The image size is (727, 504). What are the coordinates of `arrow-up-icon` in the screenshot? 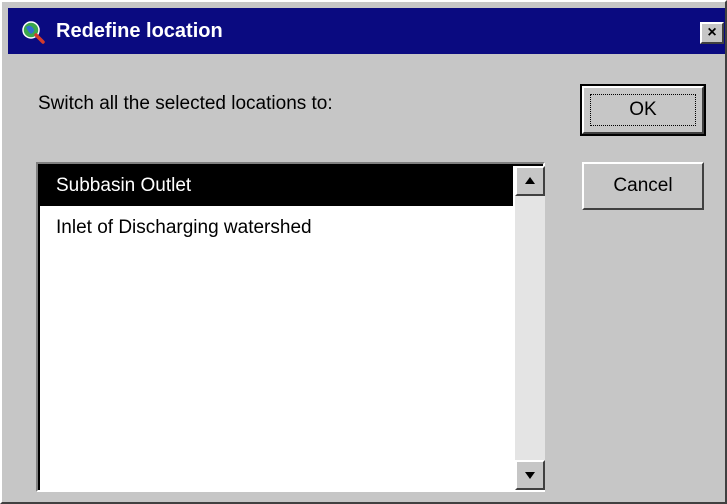 It's located at (530, 180).